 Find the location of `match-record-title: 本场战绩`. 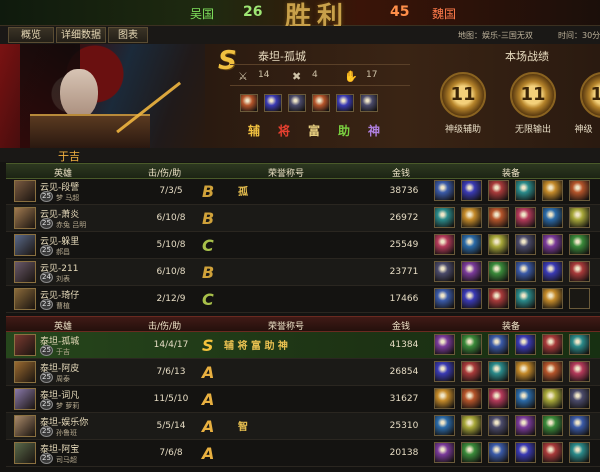

match-record-title: 本场战绩 is located at coordinates (527, 56).